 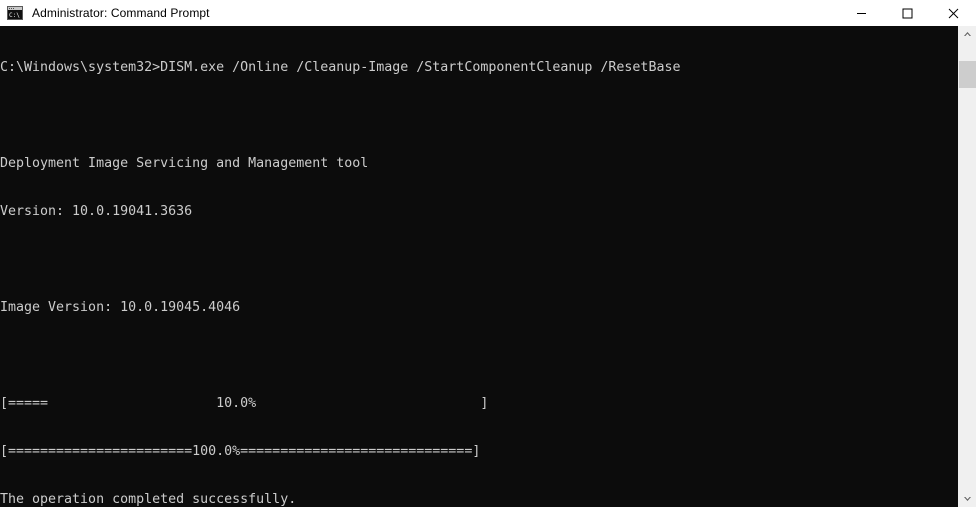 I want to click on command-prompt-icon: C:\, so click(x=15, y=13).